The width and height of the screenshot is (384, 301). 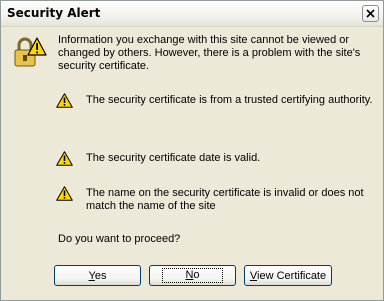 I want to click on yes-button-label: Yes, so click(x=97, y=275).